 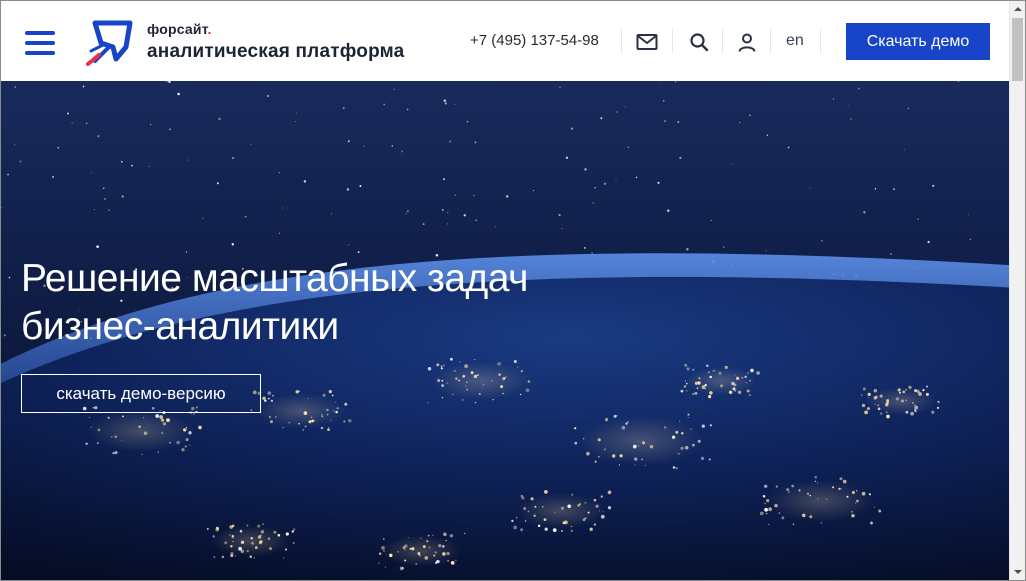 What do you see at coordinates (1017, 49) in the screenshot?
I see `scrollbar-thumb` at bounding box center [1017, 49].